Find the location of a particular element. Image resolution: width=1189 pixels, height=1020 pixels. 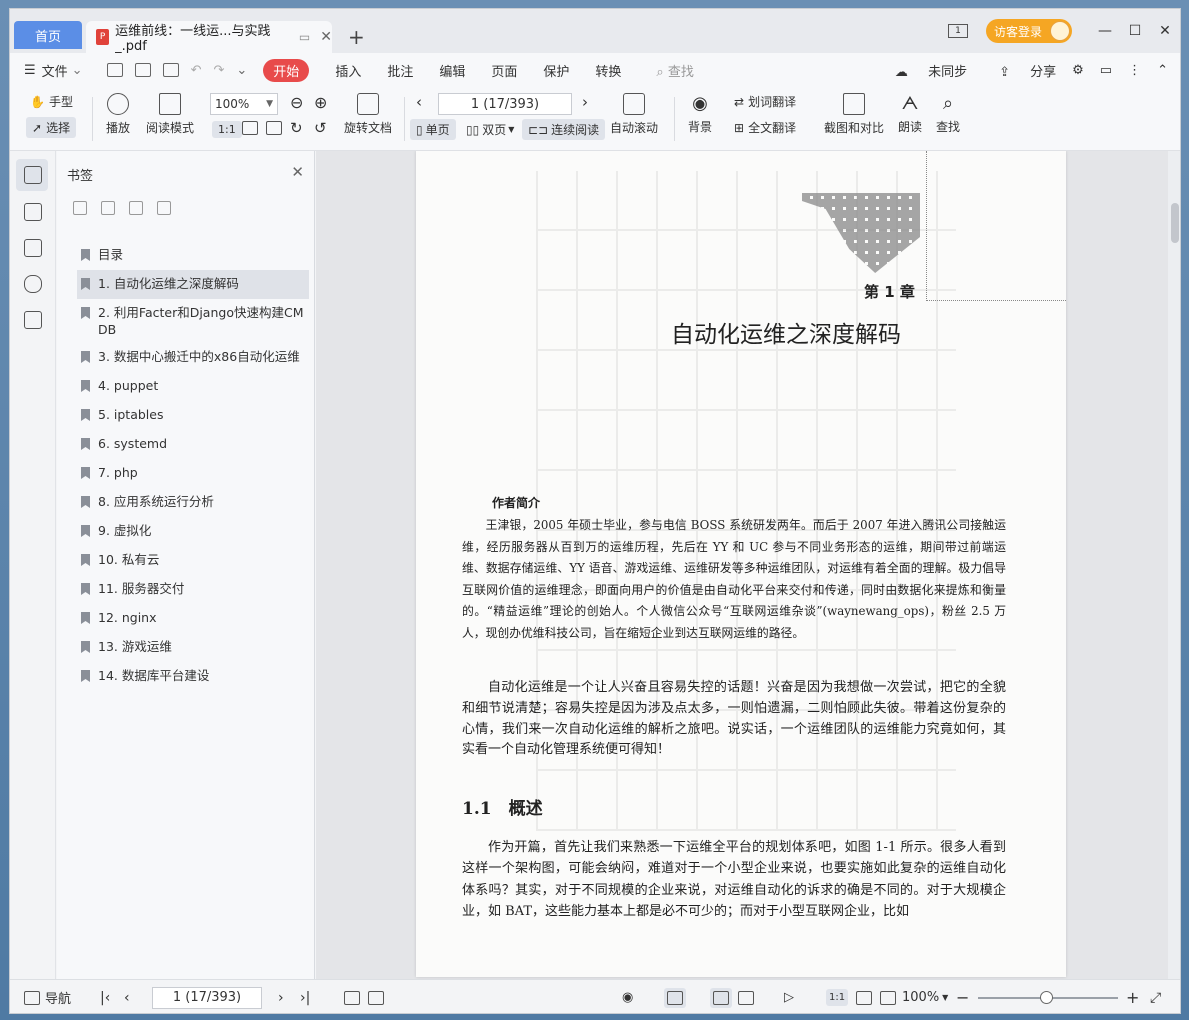

zoom-in-icon: + is located at coordinates (1132, 997).